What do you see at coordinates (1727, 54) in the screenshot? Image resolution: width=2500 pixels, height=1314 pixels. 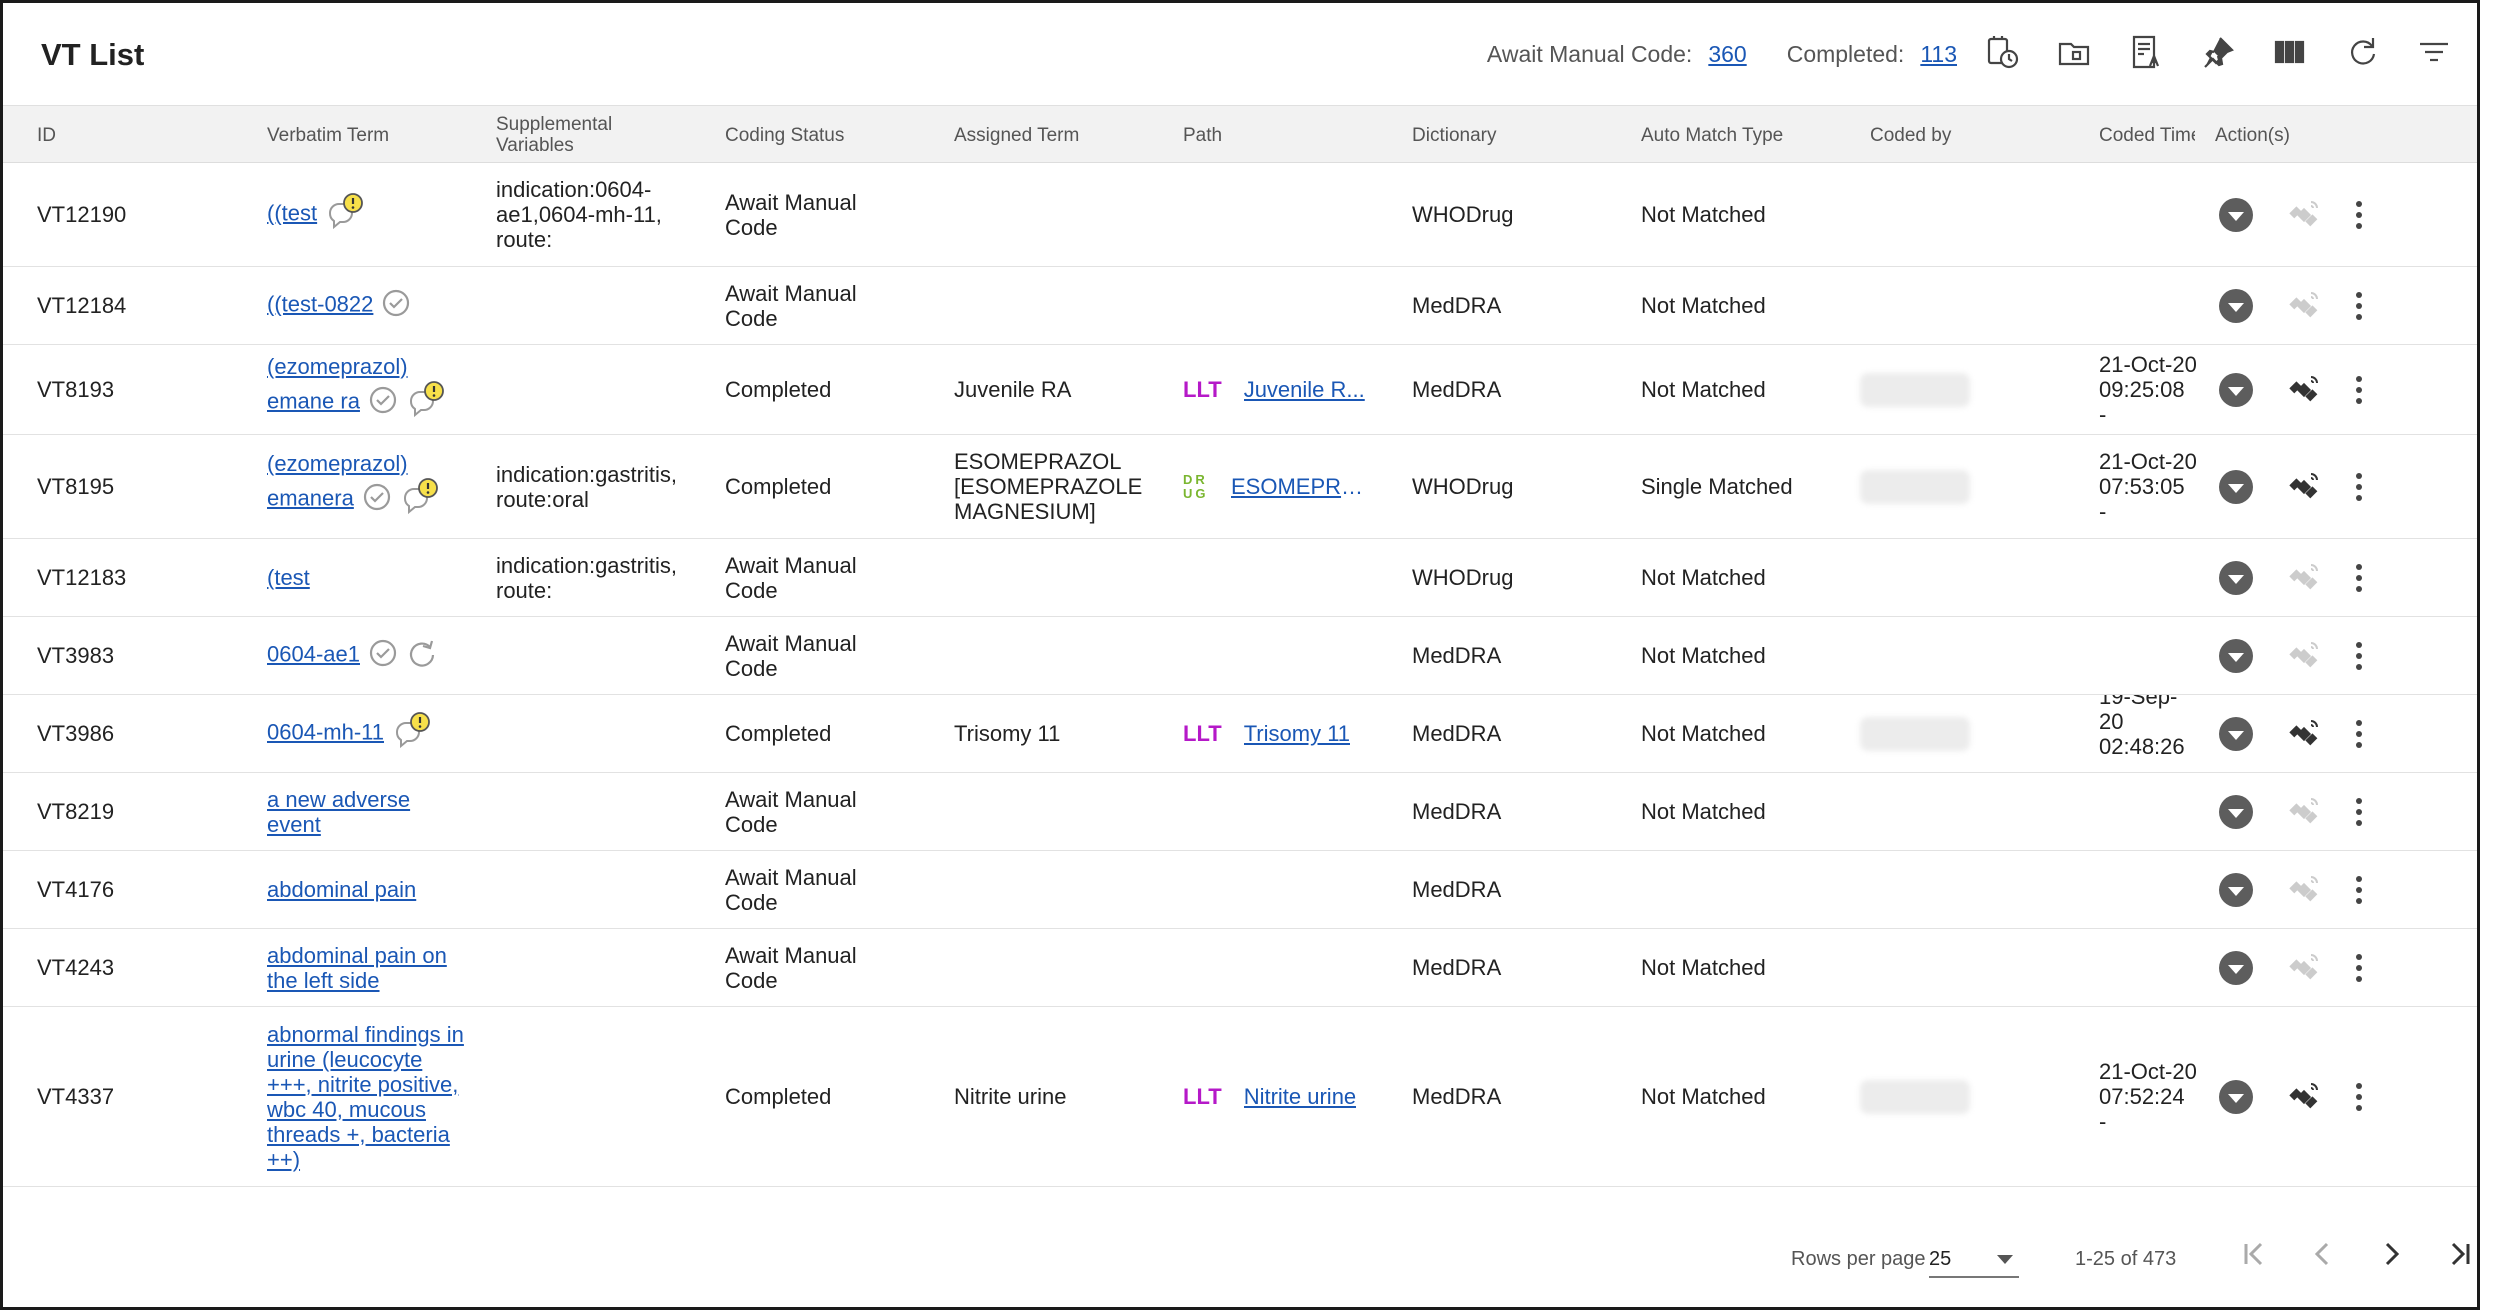 I see `await-count-link: 360` at bounding box center [1727, 54].